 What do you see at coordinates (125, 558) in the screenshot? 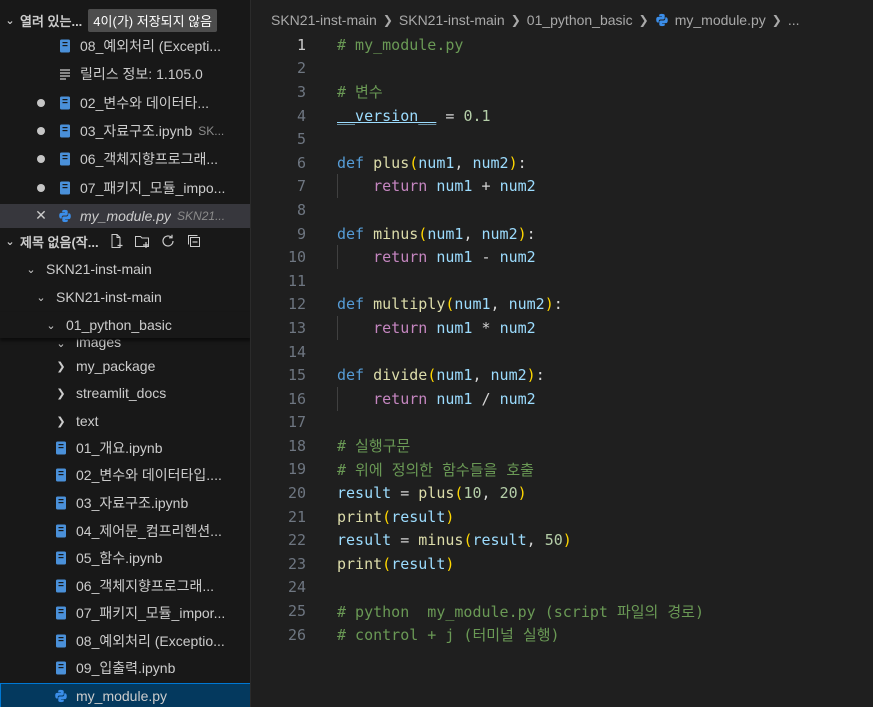
I see `file-item-notebook: 05_함수.ipynb` at bounding box center [125, 558].